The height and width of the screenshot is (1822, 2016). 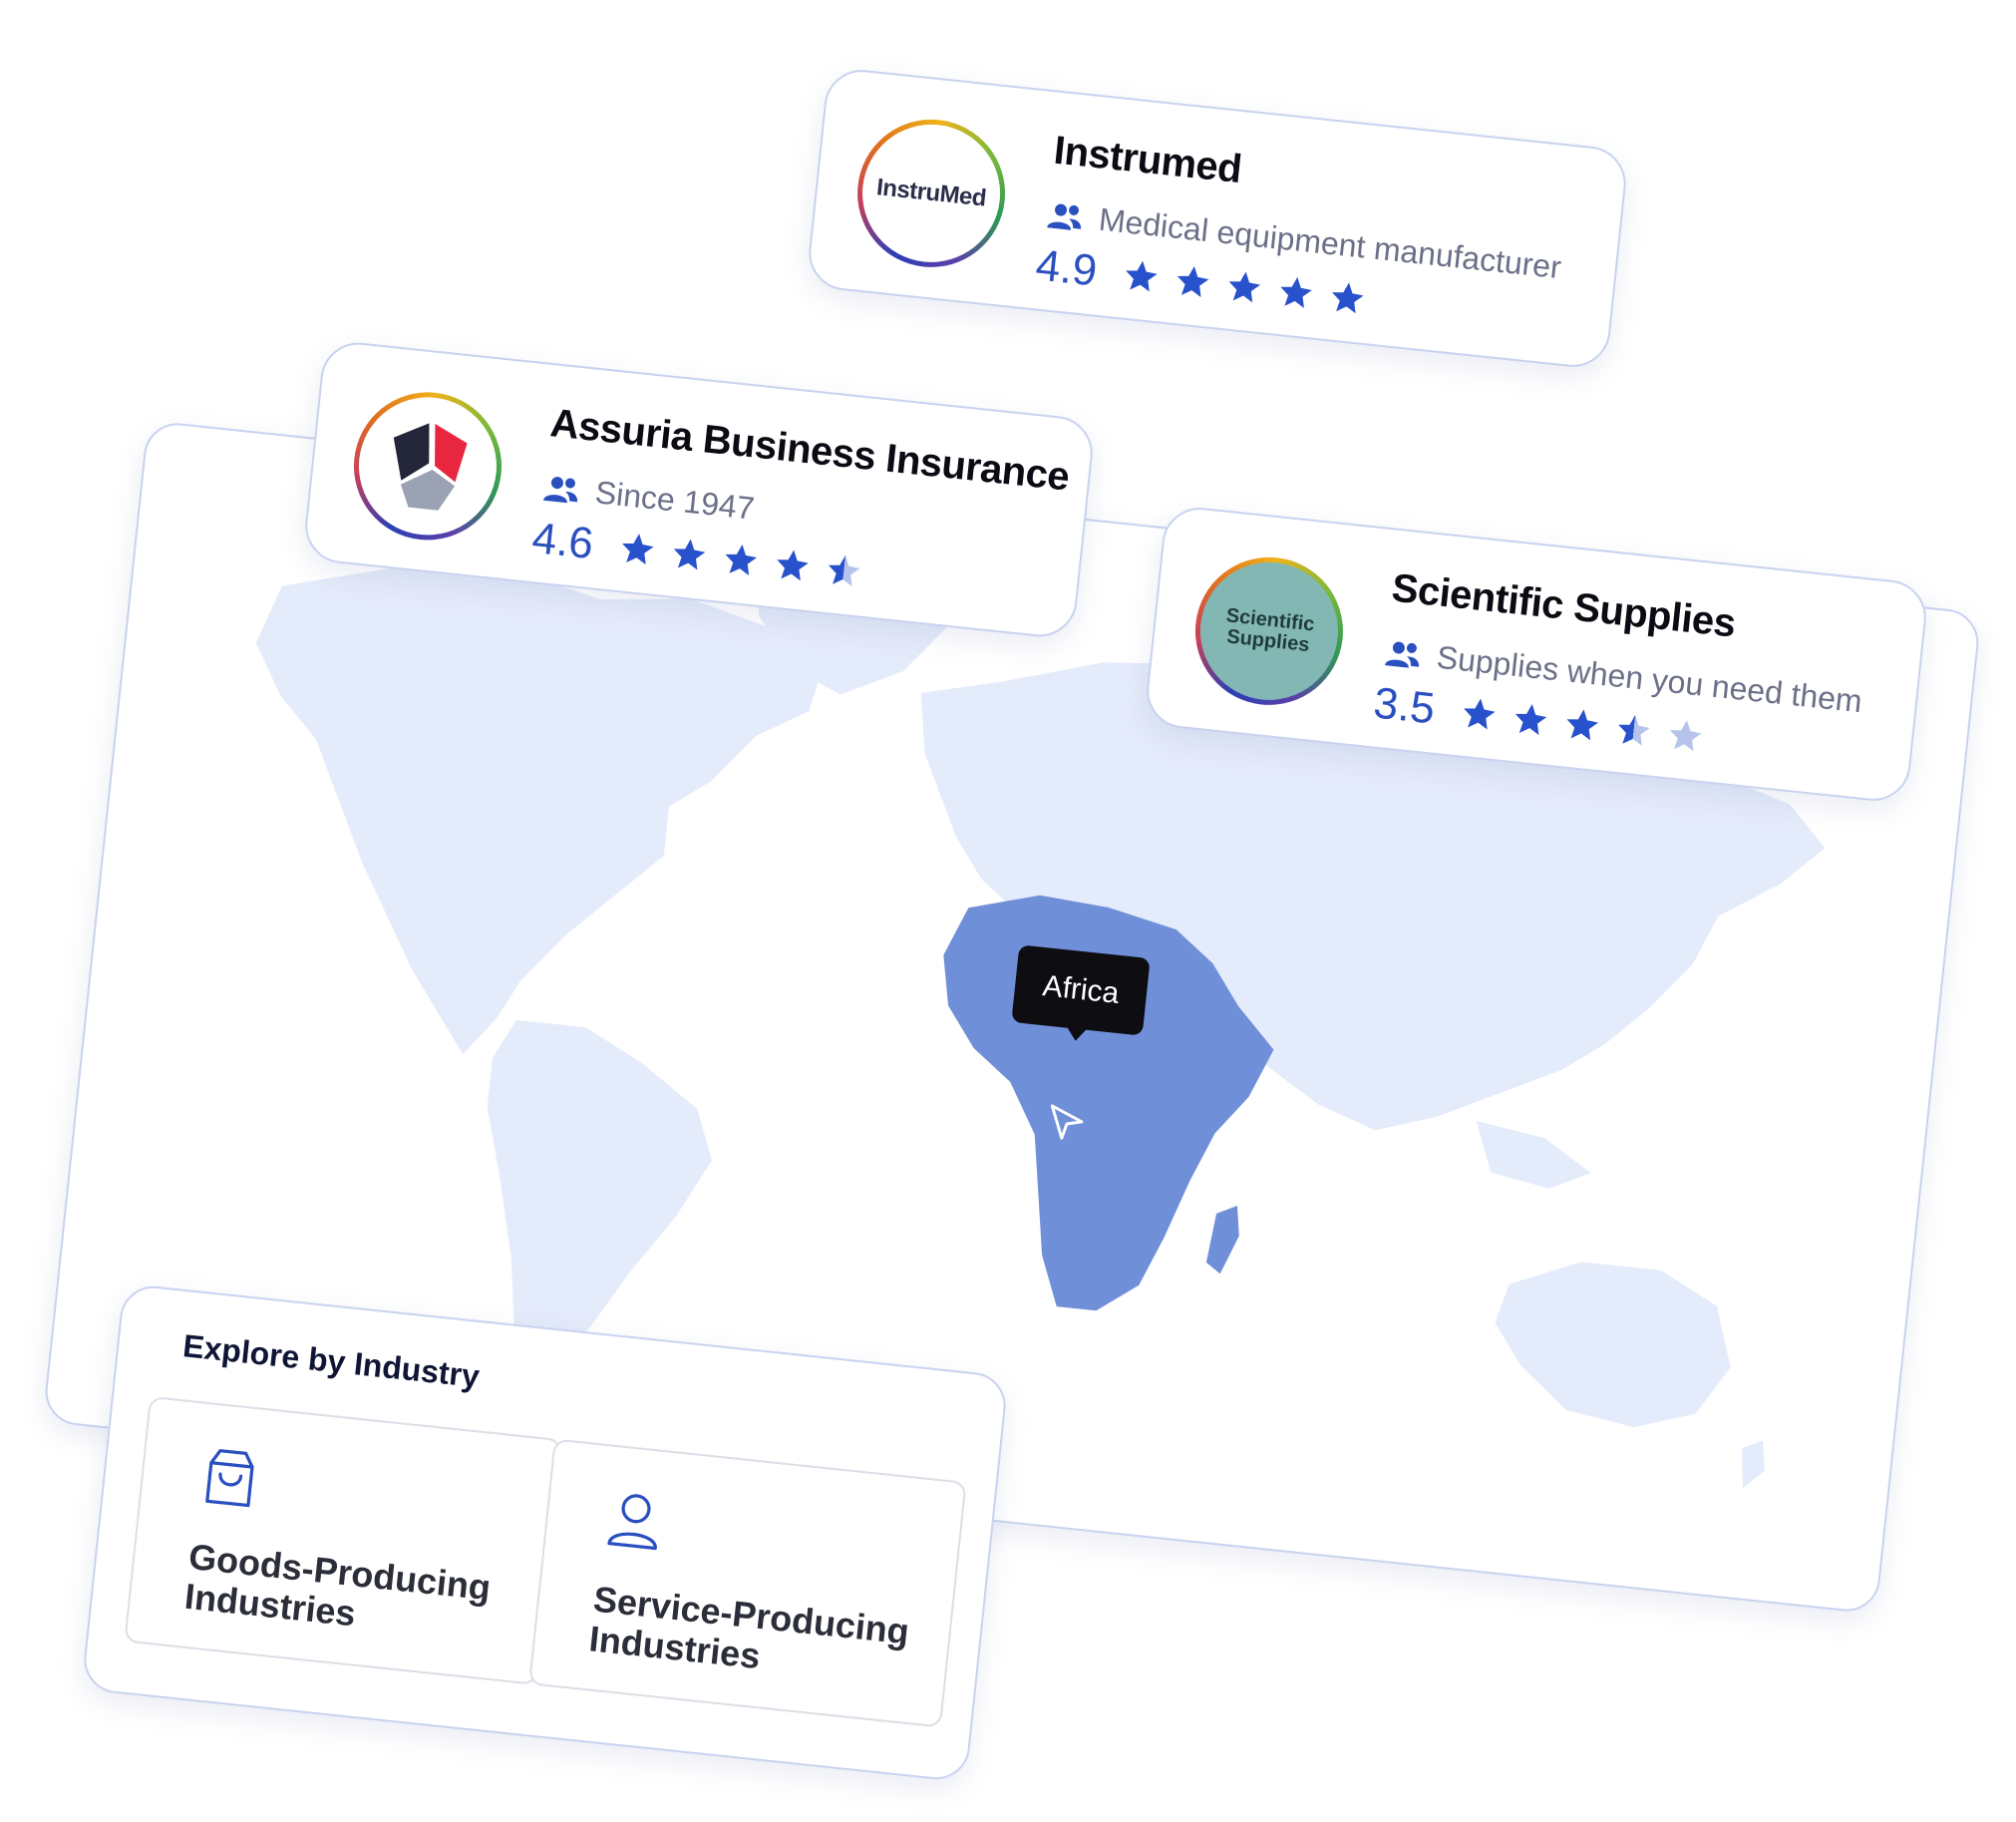 I want to click on industry-card-goods-producing: Goods-Producing Industries, so click(x=343, y=1540).